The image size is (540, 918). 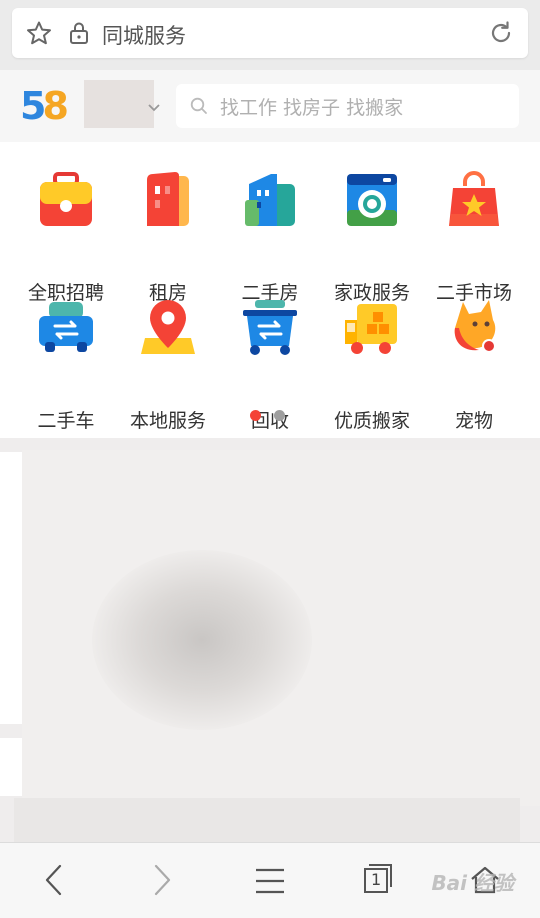 I want to click on category-moving: 优质搬家, so click(x=372, y=365).